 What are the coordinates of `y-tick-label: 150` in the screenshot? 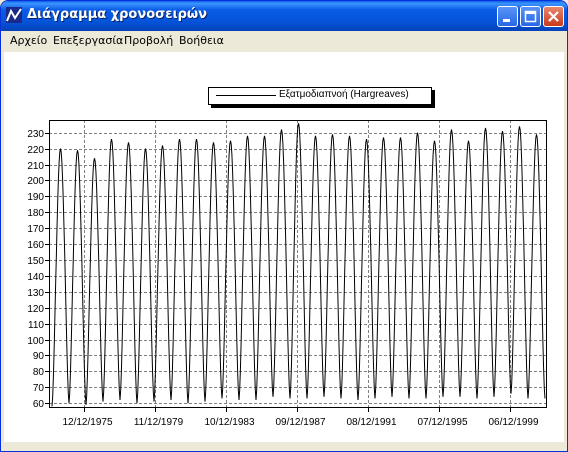 It's located at (35, 261).